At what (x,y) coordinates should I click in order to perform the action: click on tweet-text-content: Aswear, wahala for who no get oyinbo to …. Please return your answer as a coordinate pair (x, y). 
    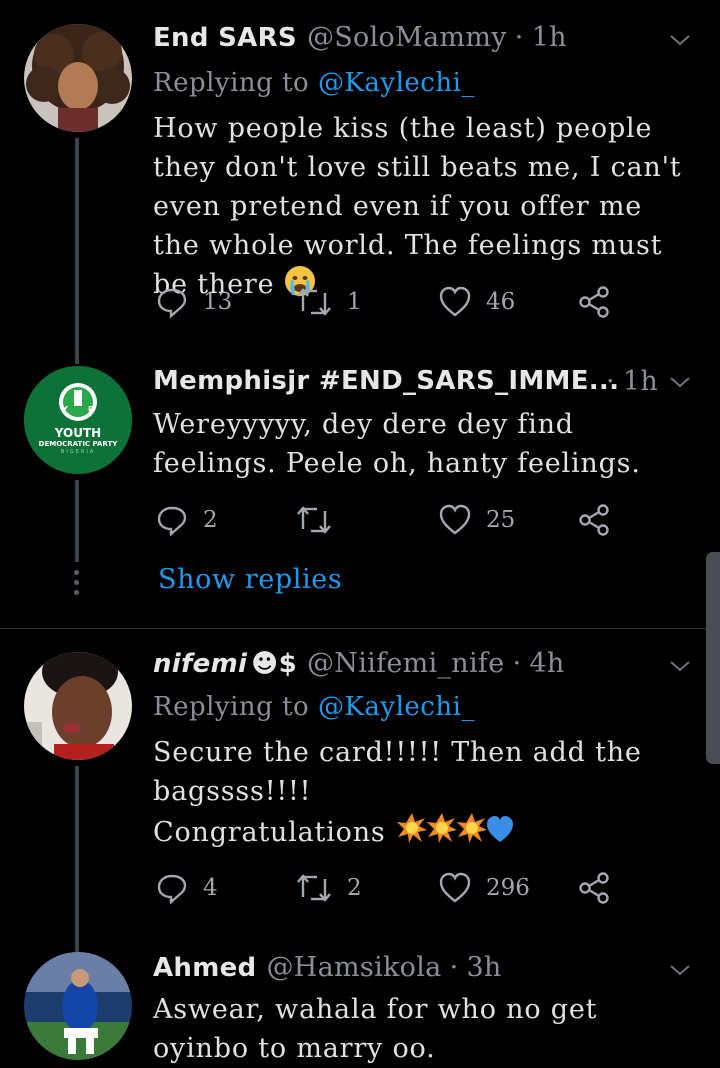
    Looking at the image, I should click on (375, 1029).